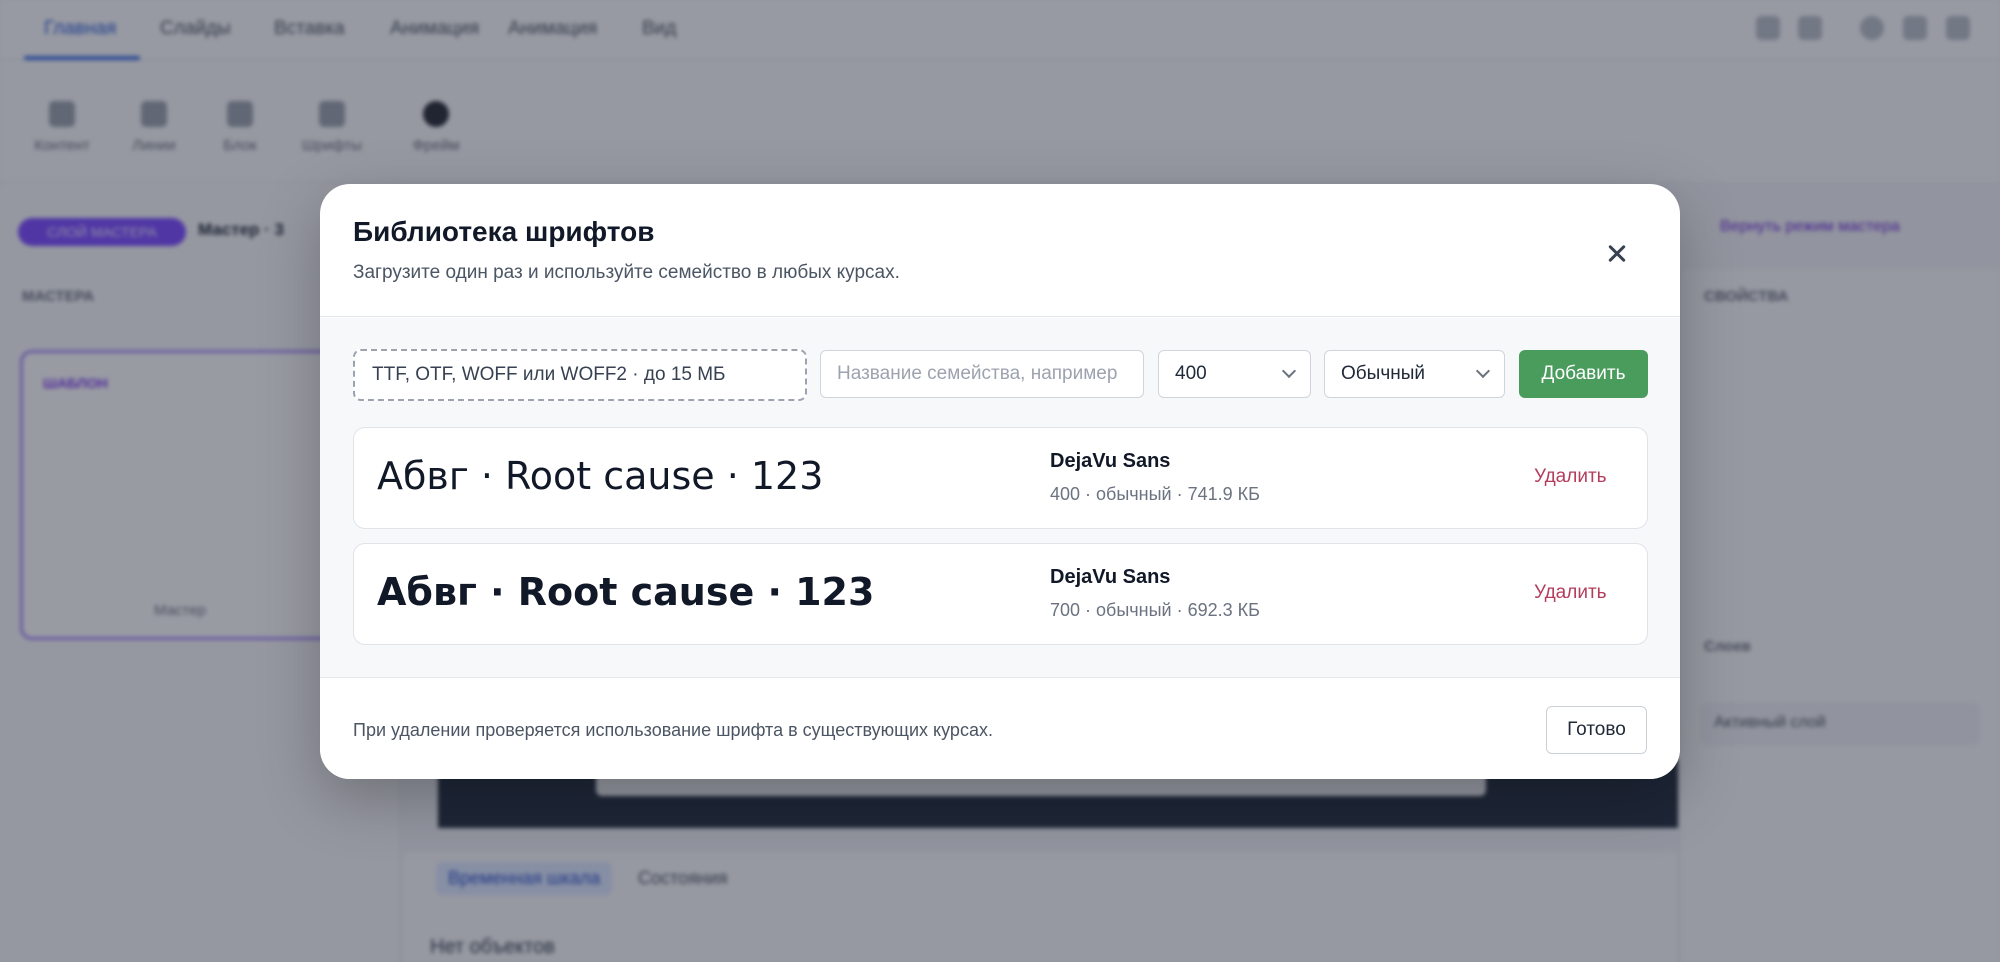 Image resolution: width=2000 pixels, height=962 pixels. I want to click on font-file-dropzone: TTF, OTF, WOFF или WOFF2 · до 15 МБ, so click(580, 375).